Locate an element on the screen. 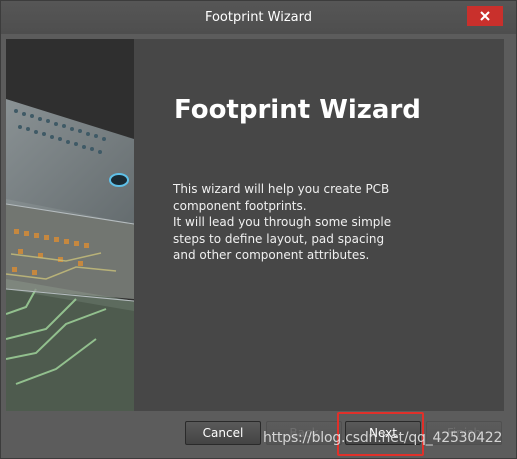 Image resolution: width=517 pixels, height=459 pixels. window-title: Footprint Wizard is located at coordinates (258, 17).